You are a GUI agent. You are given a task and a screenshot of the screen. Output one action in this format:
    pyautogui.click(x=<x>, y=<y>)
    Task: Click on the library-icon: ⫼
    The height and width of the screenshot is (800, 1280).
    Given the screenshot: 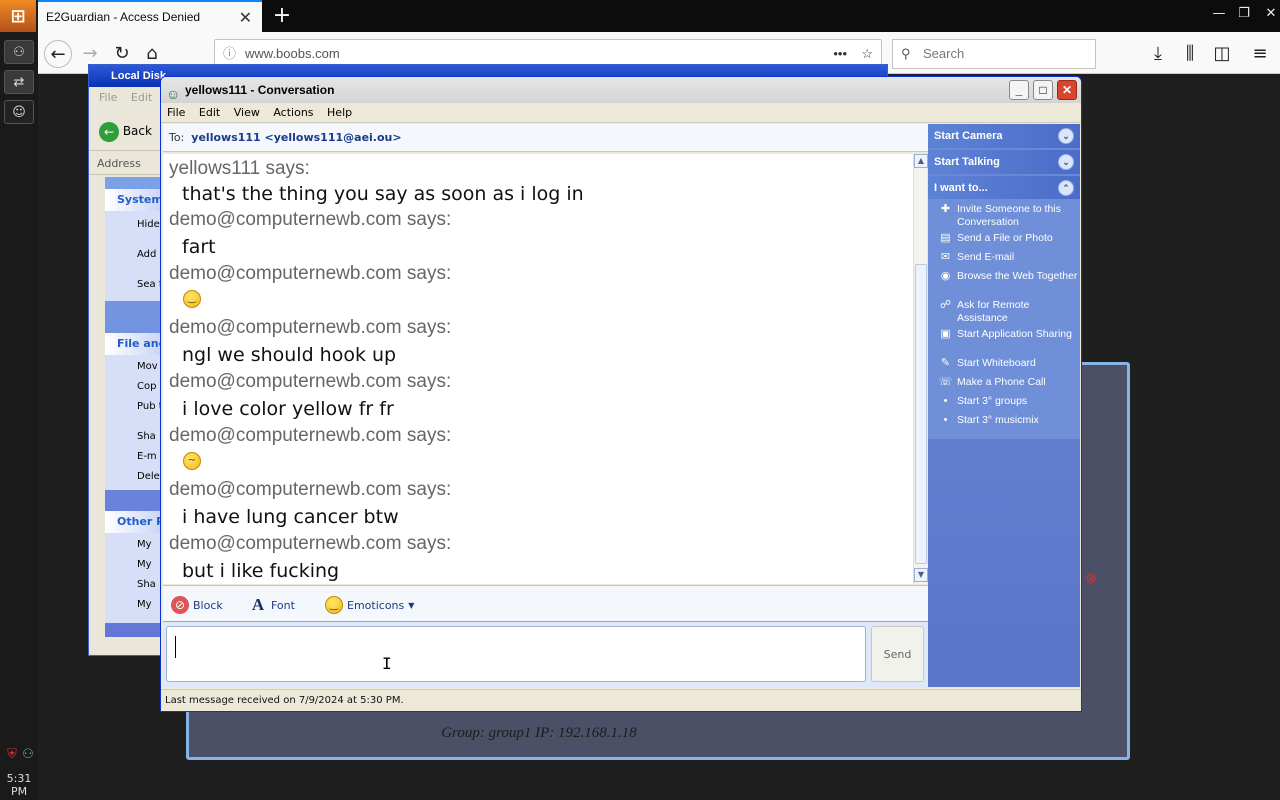 What is the action you would take?
    pyautogui.click(x=1190, y=54)
    